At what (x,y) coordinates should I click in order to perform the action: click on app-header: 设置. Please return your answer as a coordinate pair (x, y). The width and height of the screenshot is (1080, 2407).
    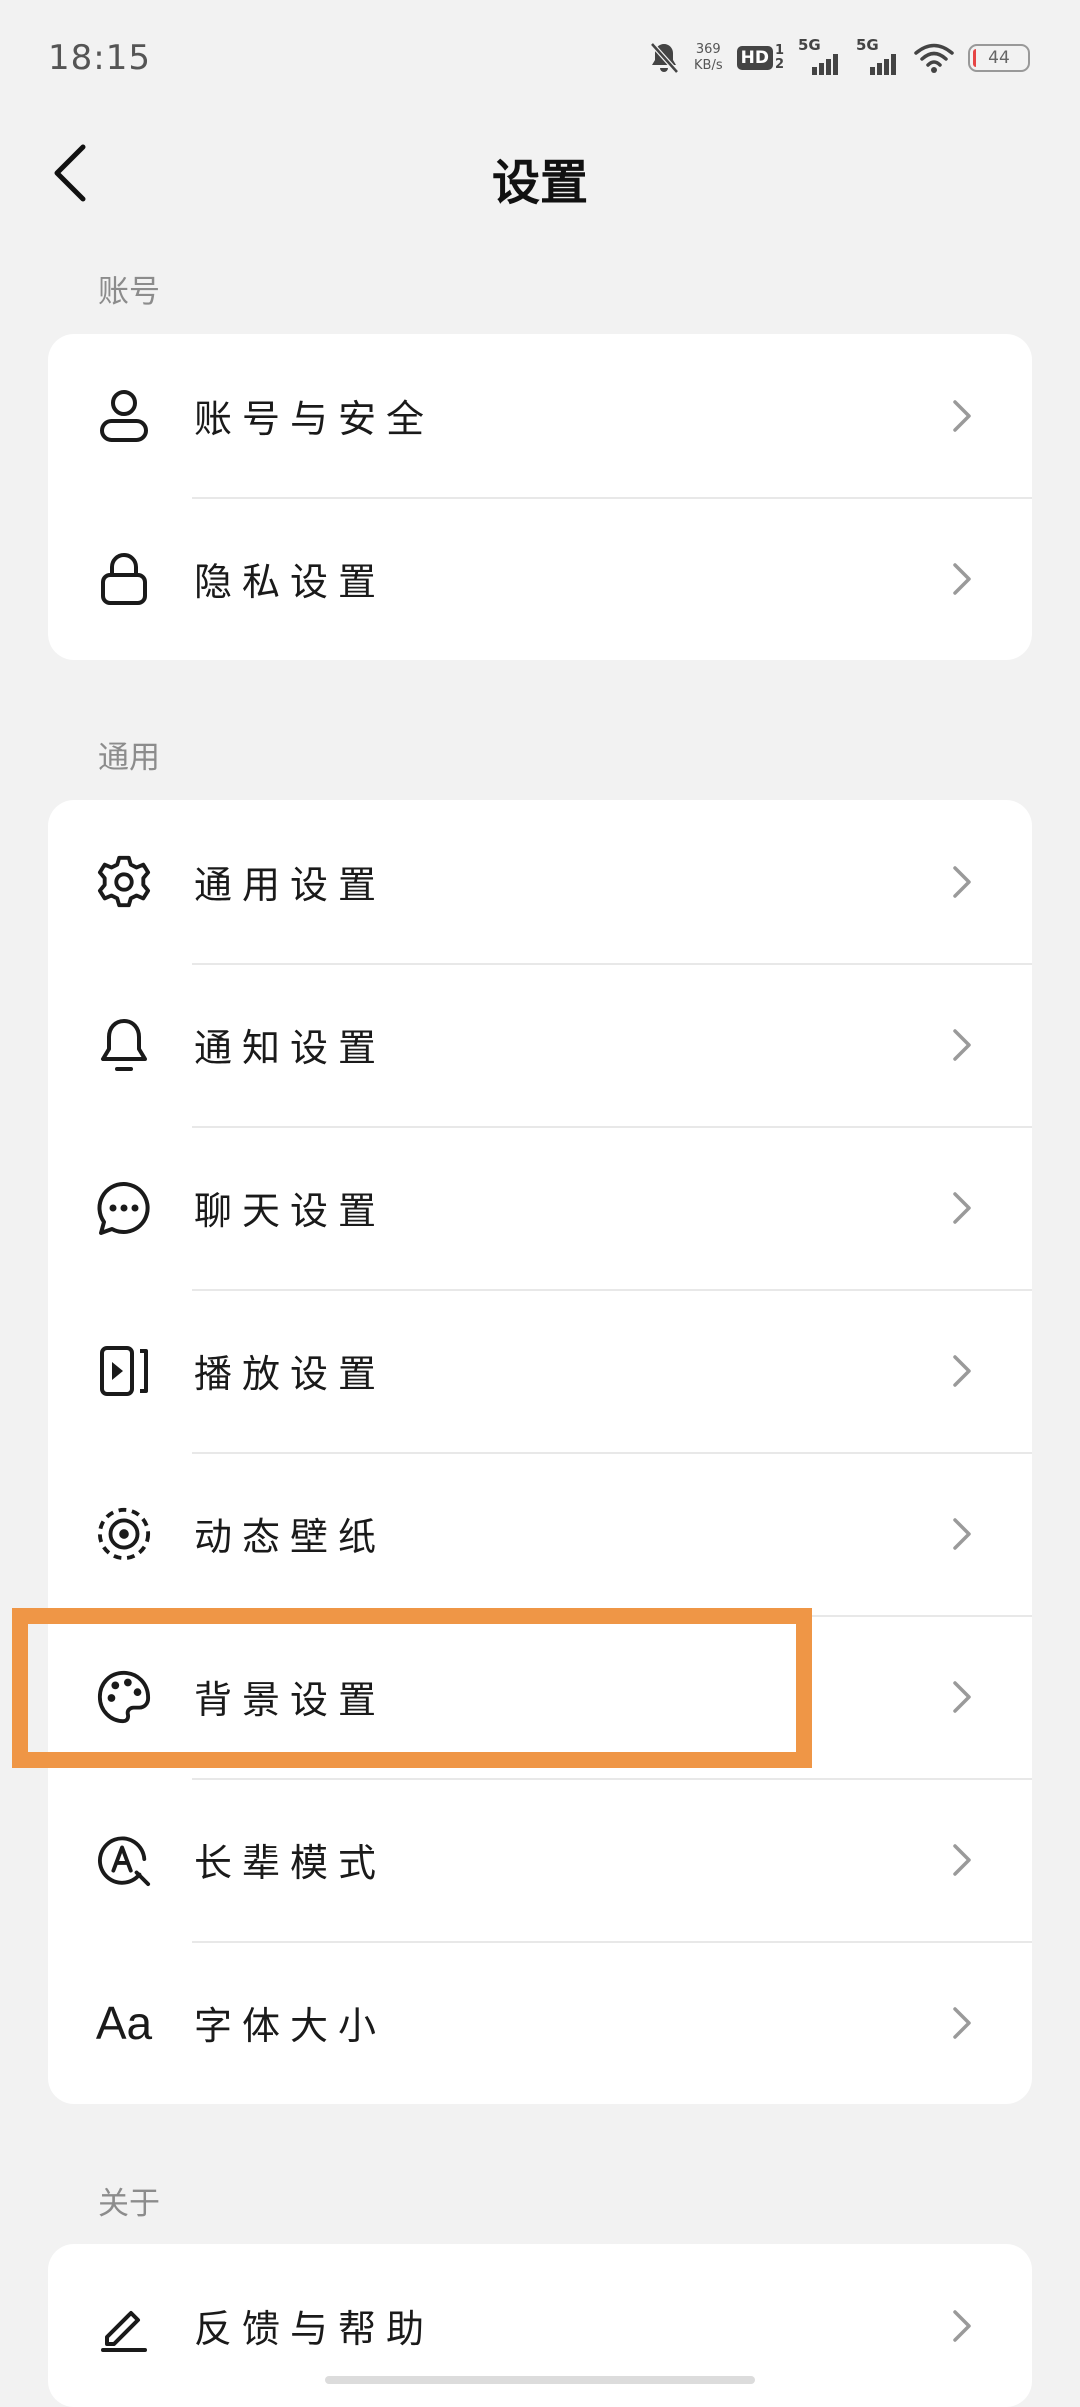
    Looking at the image, I should click on (540, 172).